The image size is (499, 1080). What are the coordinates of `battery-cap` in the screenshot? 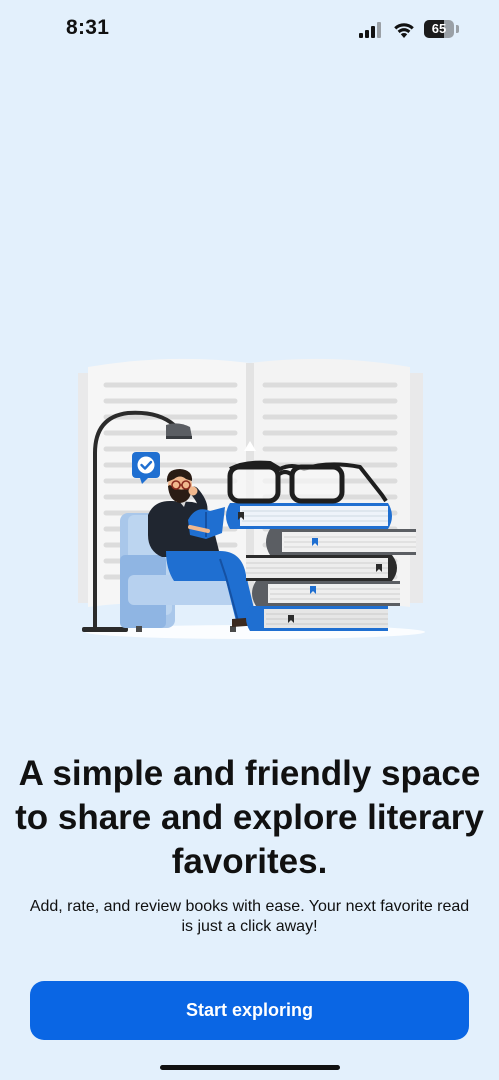 It's located at (457, 29).